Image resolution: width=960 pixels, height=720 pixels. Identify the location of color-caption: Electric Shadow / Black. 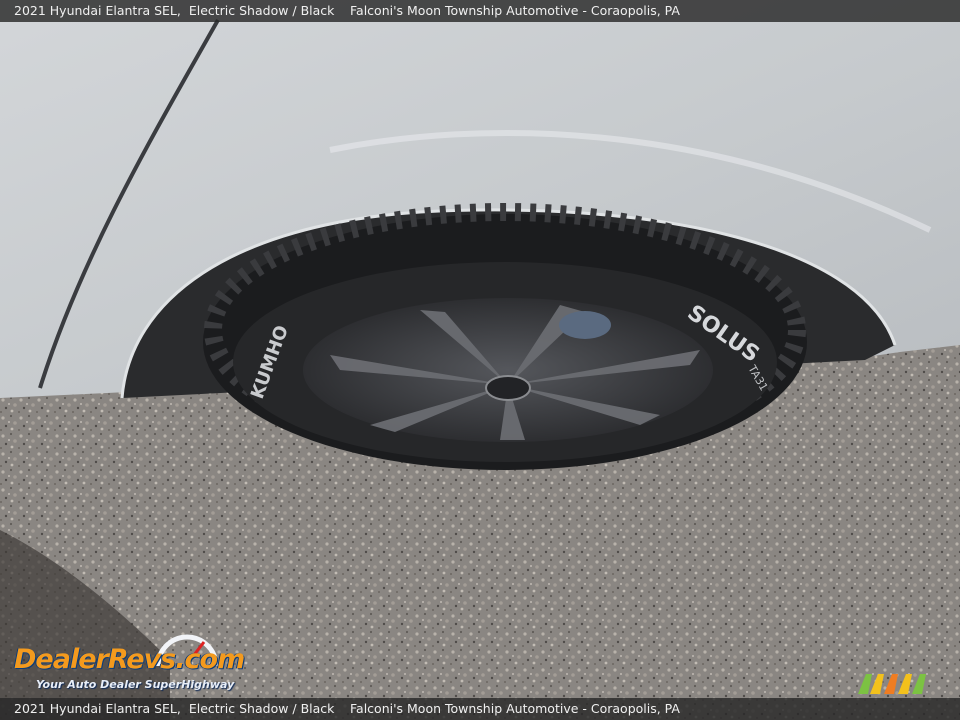
(261, 10).